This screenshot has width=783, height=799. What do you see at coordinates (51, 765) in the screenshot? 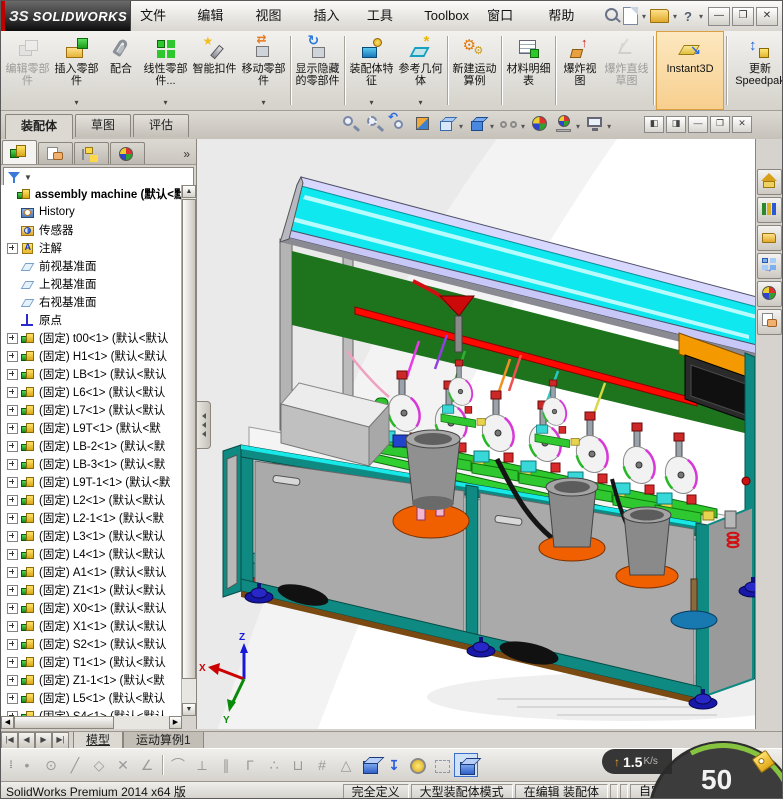
I see `sketch-circle-icon: ⊙` at bounding box center [51, 765].